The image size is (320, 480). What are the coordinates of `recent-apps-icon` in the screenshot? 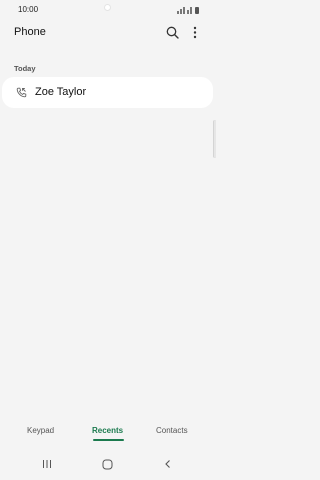 It's located at (47, 464).